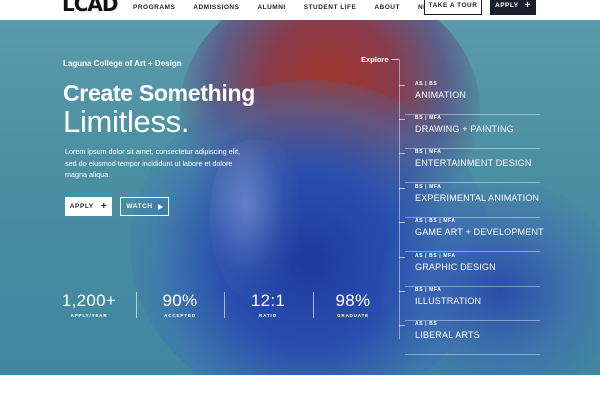 This screenshot has width=600, height=400. Describe the element at coordinates (139, 206) in the screenshot. I see `watch-label: WATCH` at that location.